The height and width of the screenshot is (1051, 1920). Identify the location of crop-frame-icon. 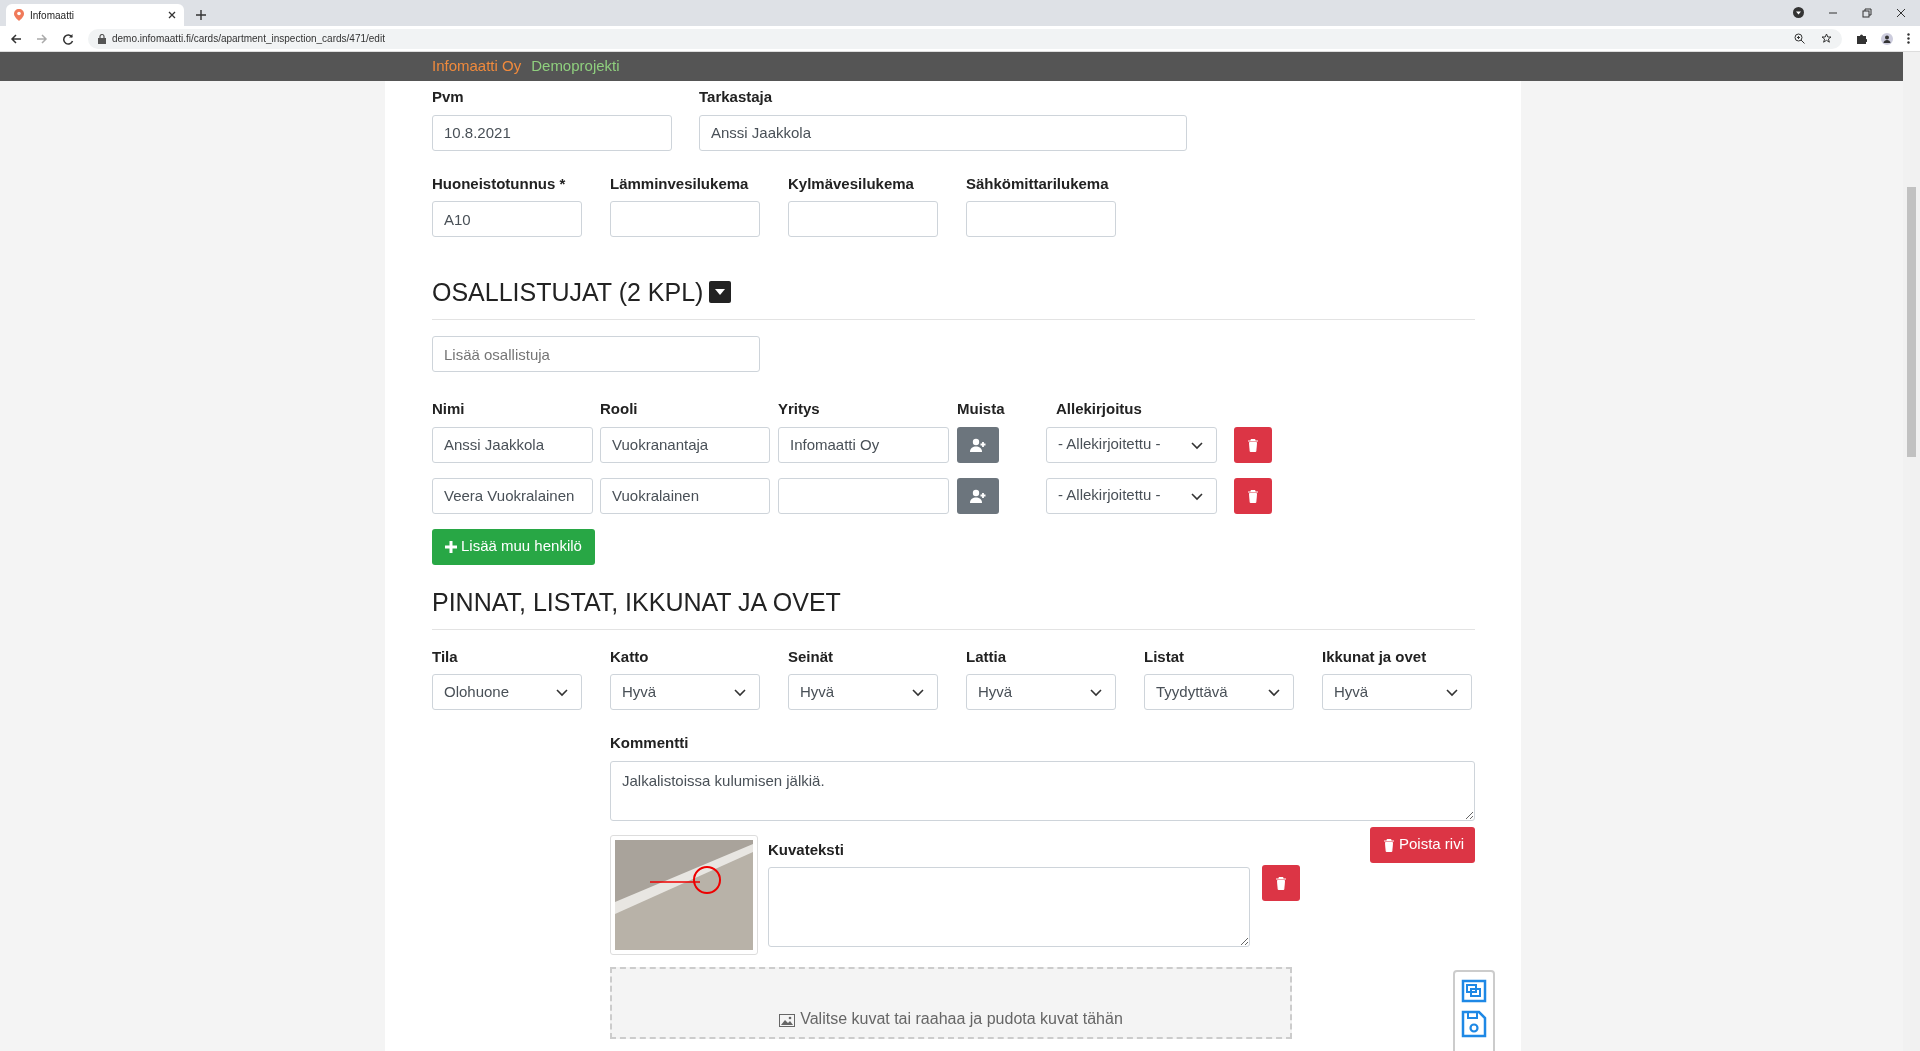
(1474, 991).